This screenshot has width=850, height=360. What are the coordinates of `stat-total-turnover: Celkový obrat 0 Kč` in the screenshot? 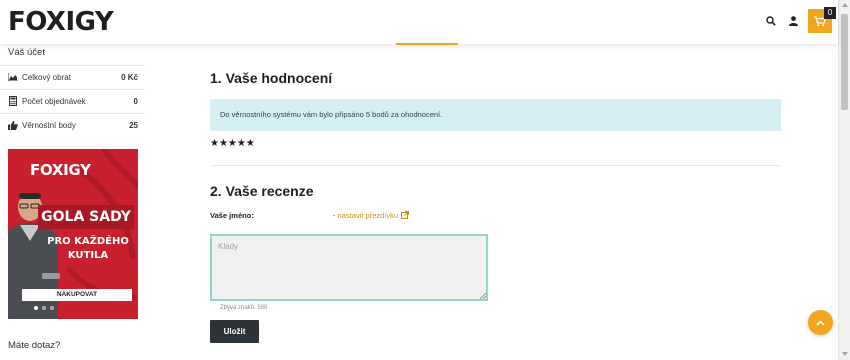 It's located at (73, 77).